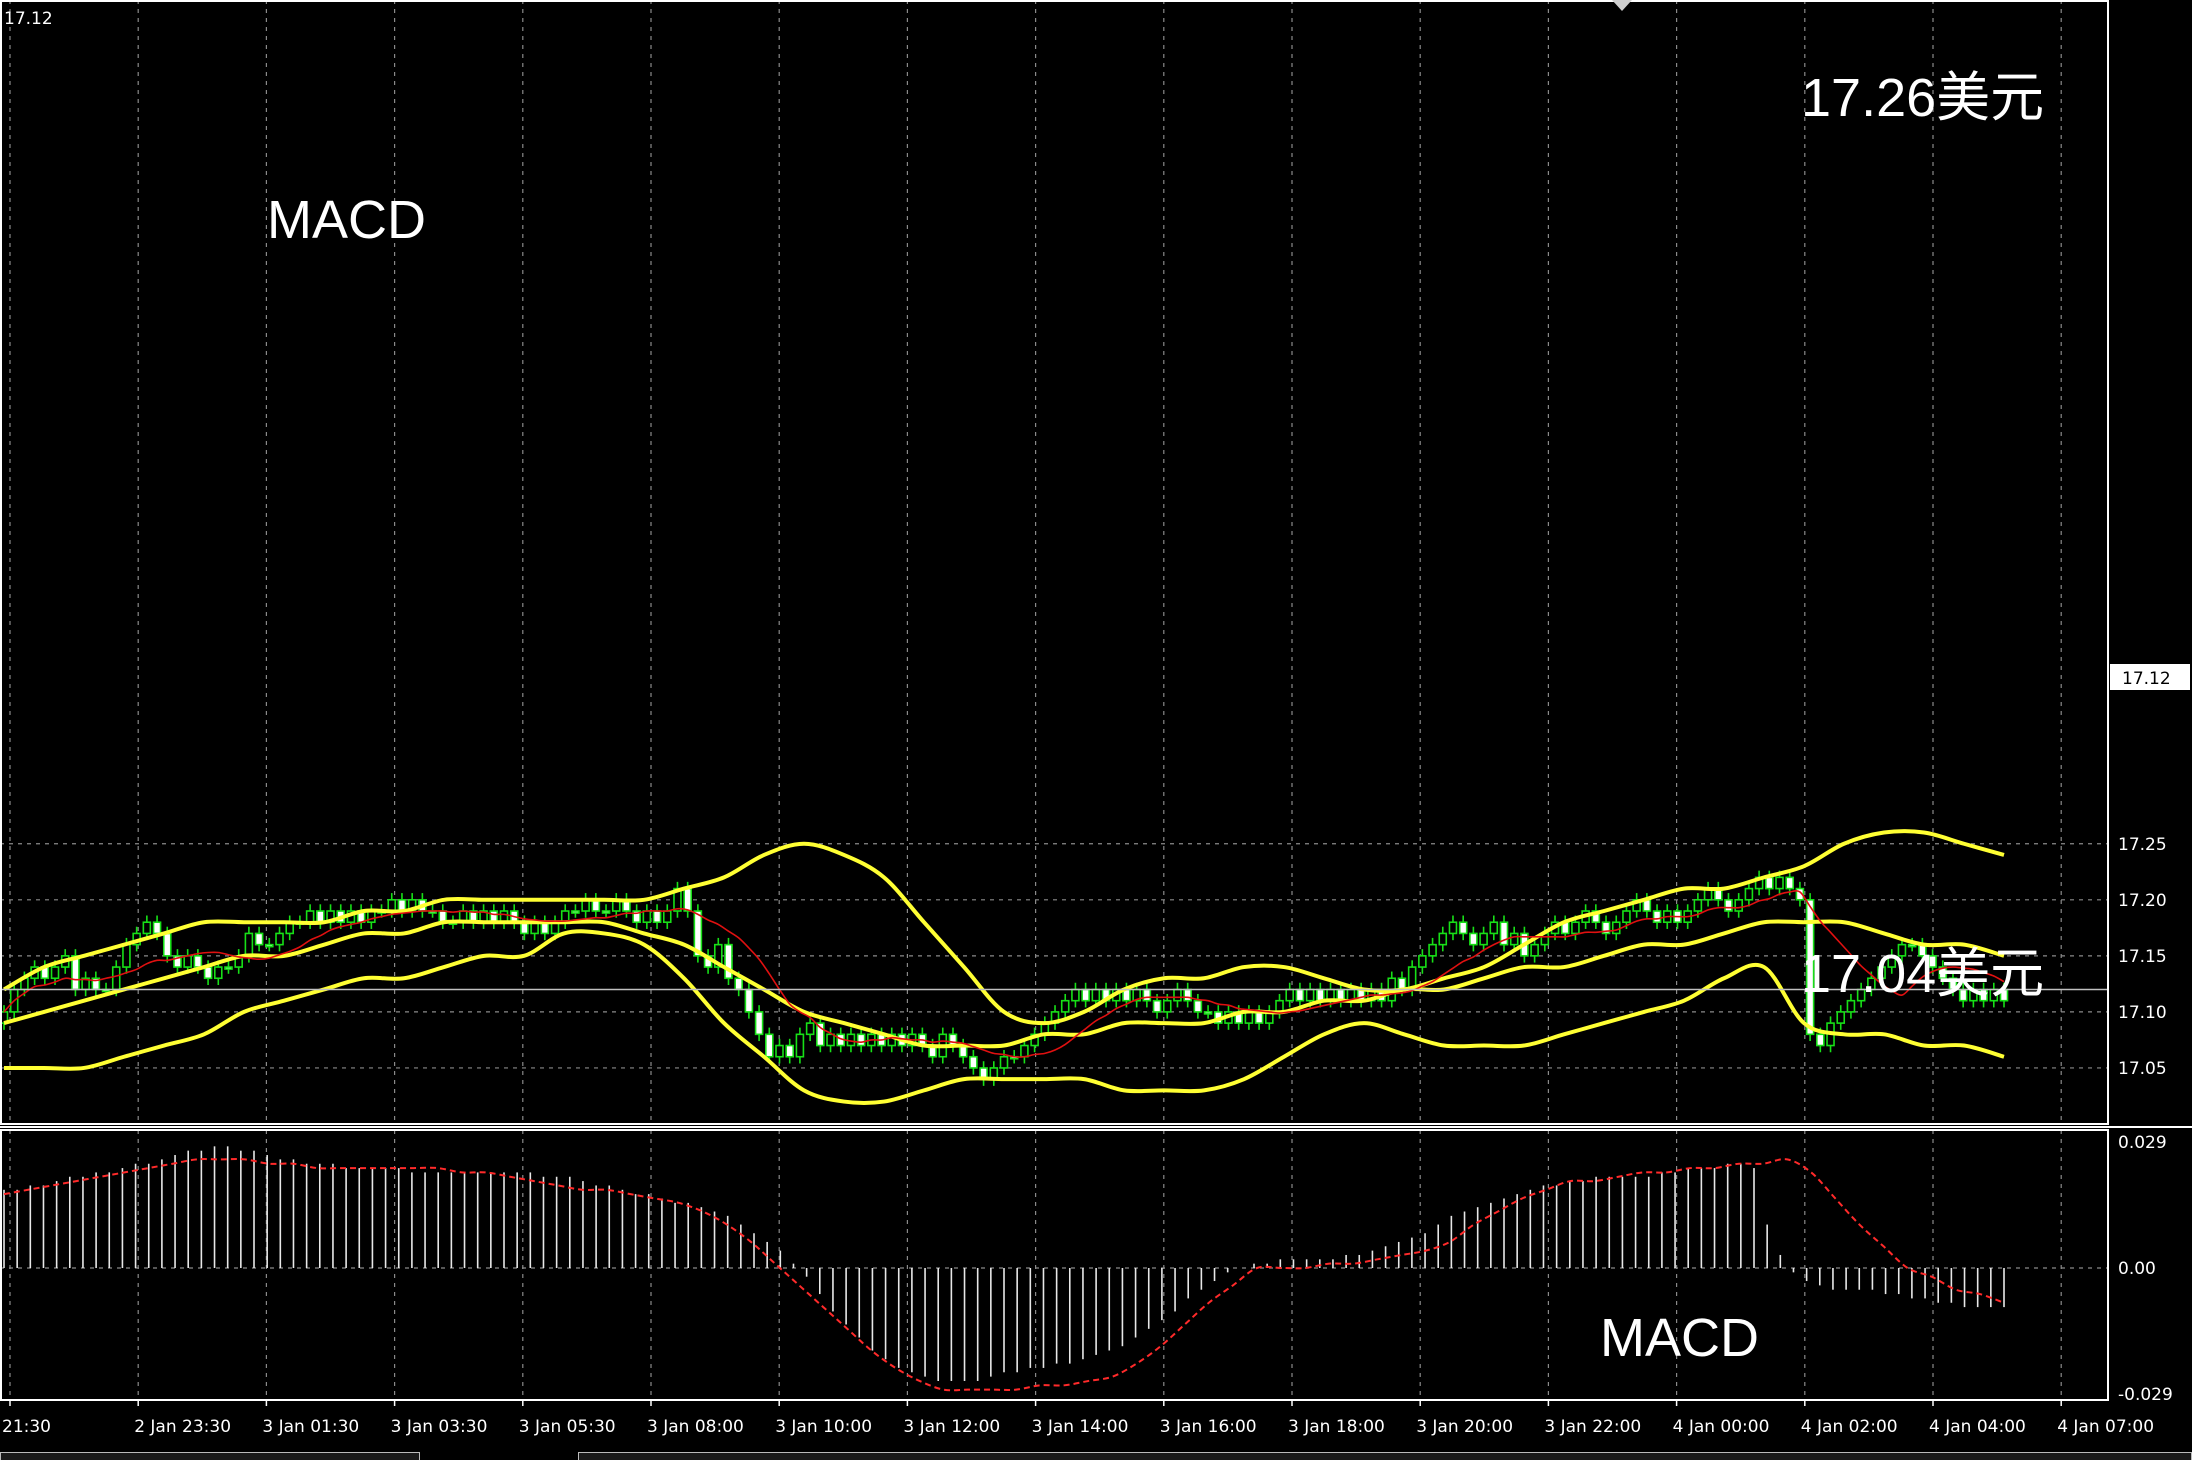 Image resolution: width=2192 pixels, height=1460 pixels. What do you see at coordinates (346, 220) in the screenshot?
I see `annotation-macd-top: MACD` at bounding box center [346, 220].